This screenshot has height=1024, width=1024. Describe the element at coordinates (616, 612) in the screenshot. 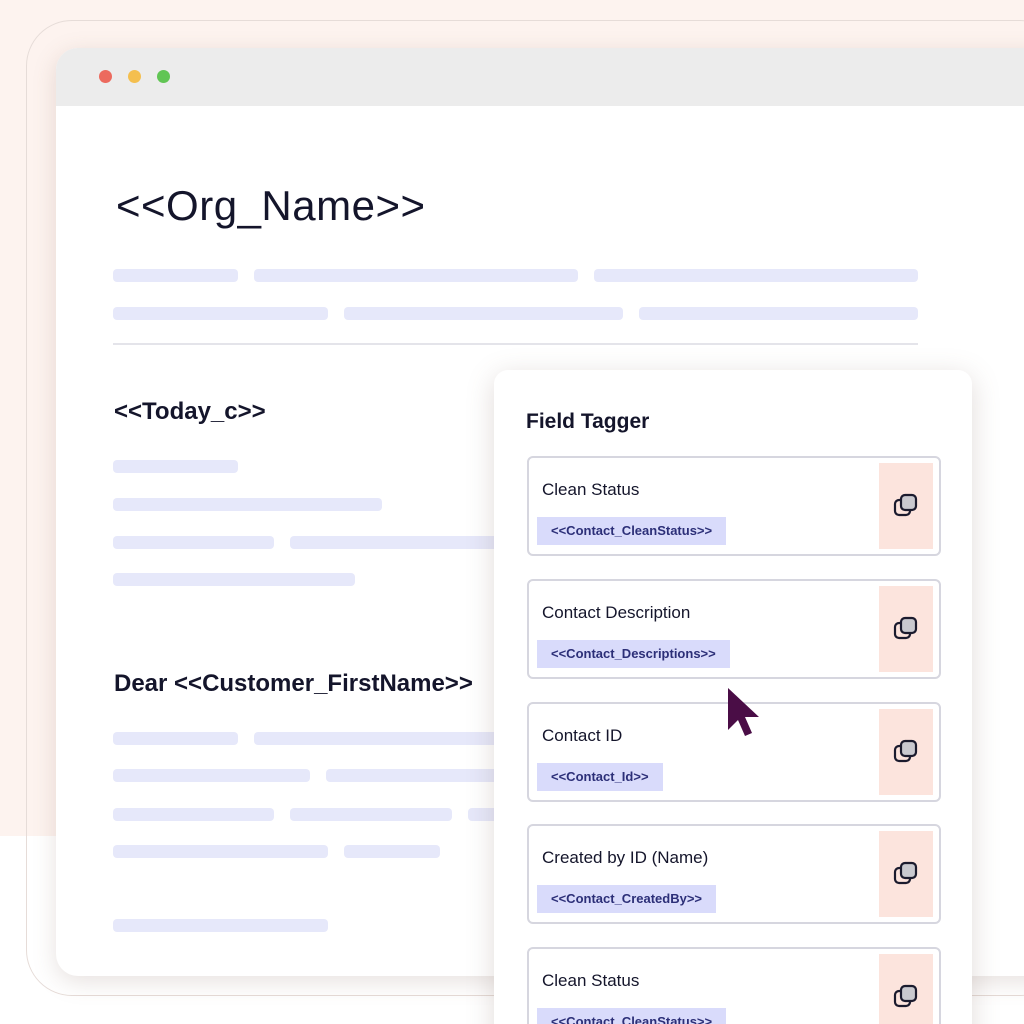

I see `field-label: Contact Description` at that location.